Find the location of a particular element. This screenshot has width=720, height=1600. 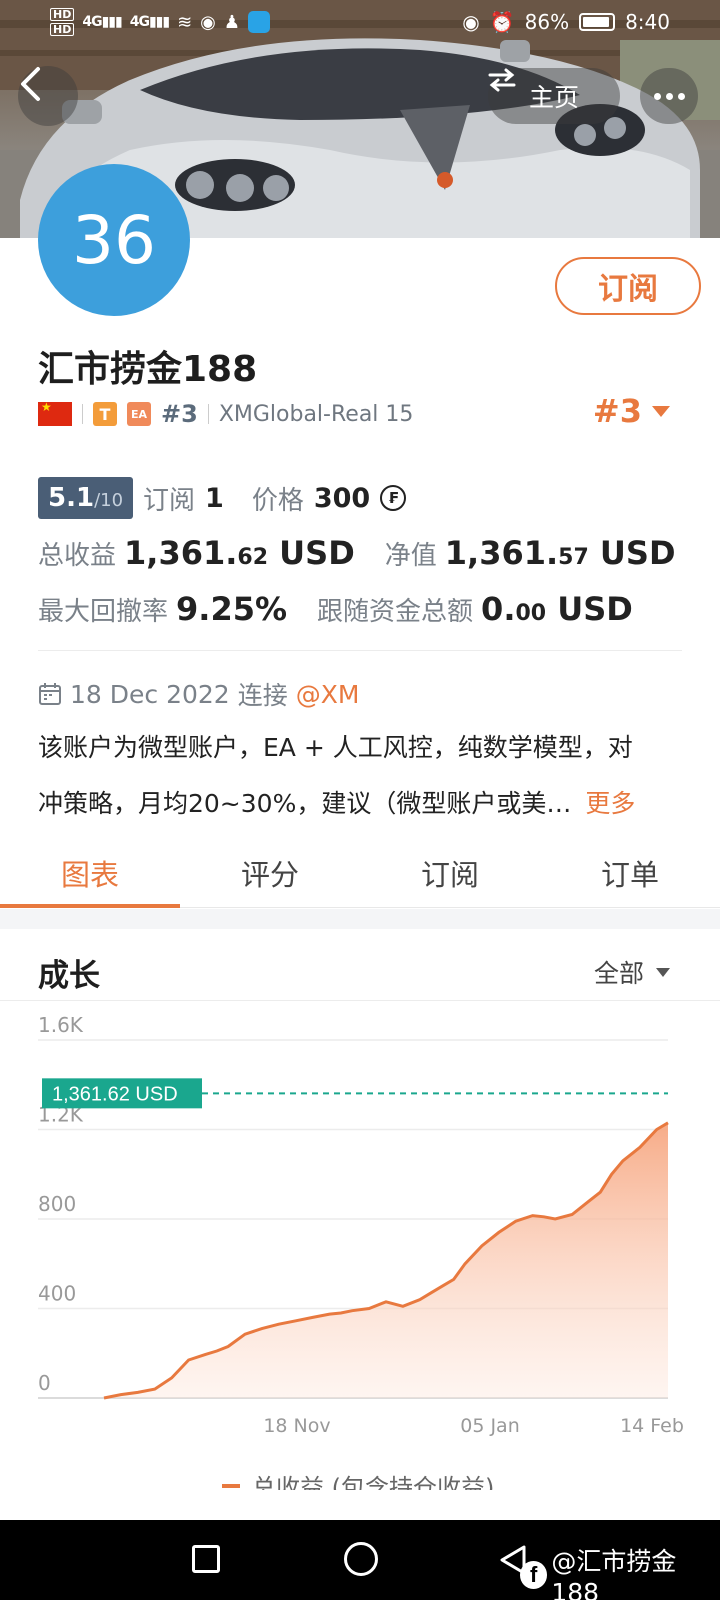

subscriptions-value: 1 is located at coordinates (214, 498).